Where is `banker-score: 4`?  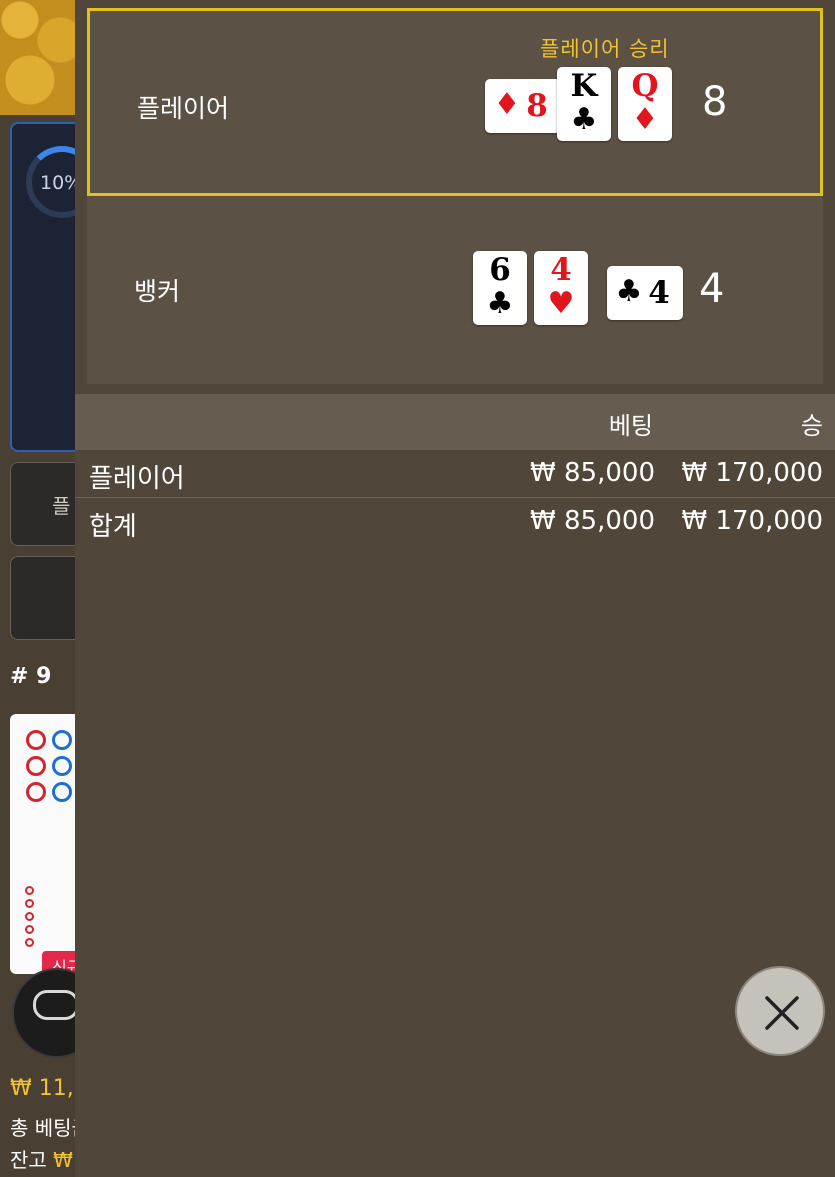 banker-score: 4 is located at coordinates (712, 289).